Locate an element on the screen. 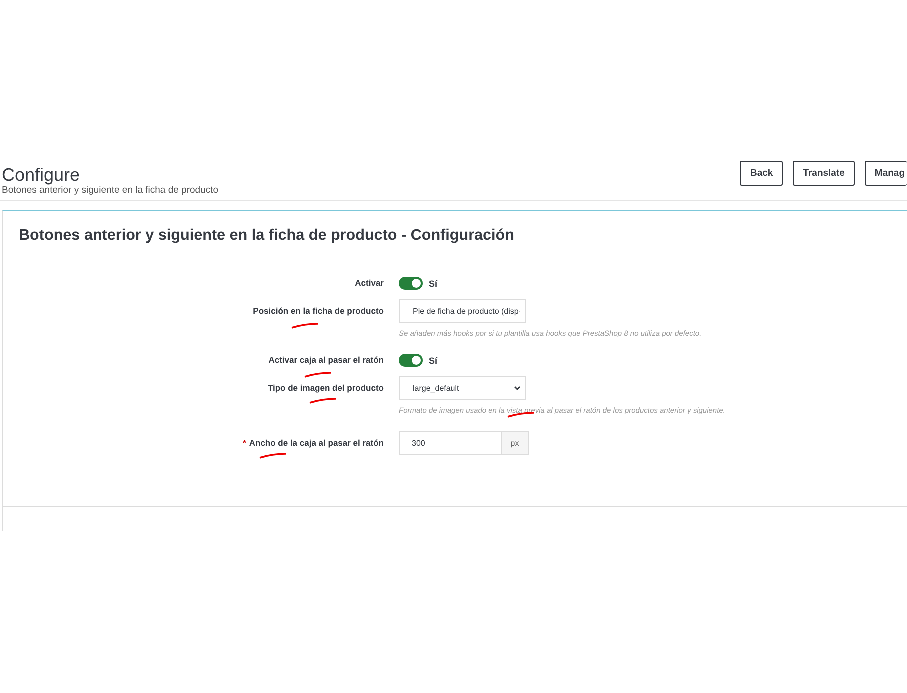 Image resolution: width=907 pixels, height=693 pixels. select-dropdown: Pie de ficha de producto (disp is located at coordinates (462, 311).